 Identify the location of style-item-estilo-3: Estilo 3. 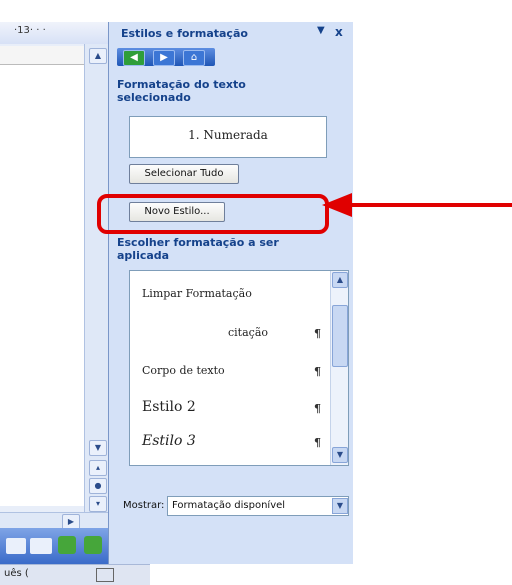
(169, 441).